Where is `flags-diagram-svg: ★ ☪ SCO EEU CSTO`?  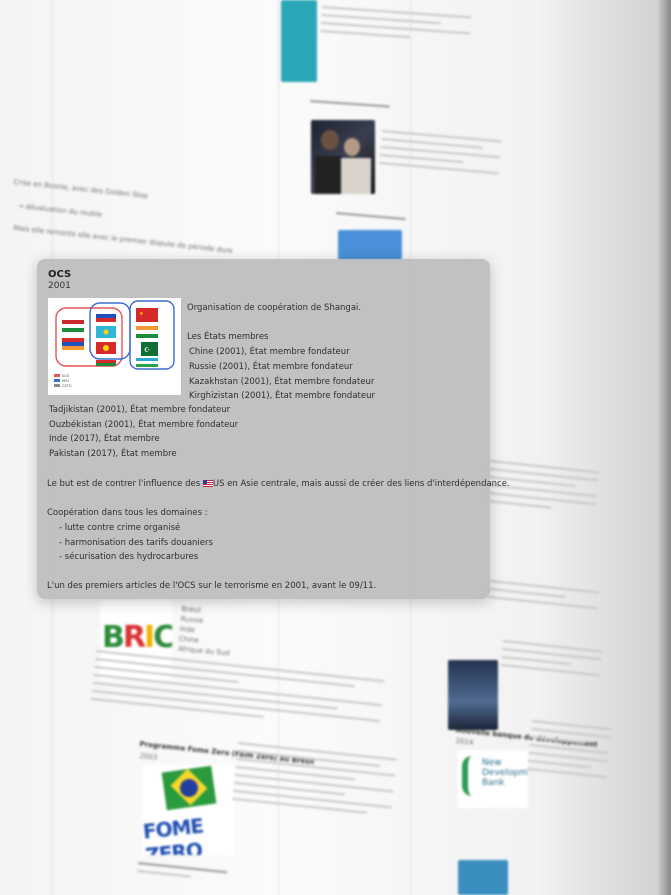 flags-diagram-svg: ★ ☪ SCO EEU CSTO is located at coordinates (114, 344).